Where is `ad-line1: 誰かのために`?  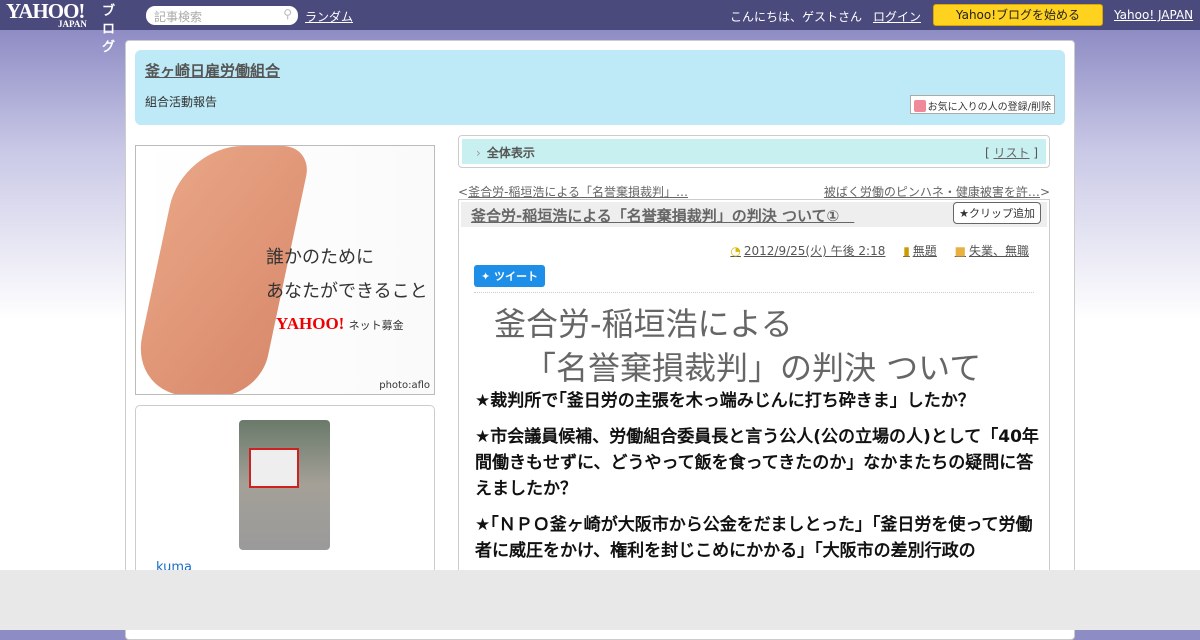 ad-line1: 誰かのために is located at coordinates (320, 257).